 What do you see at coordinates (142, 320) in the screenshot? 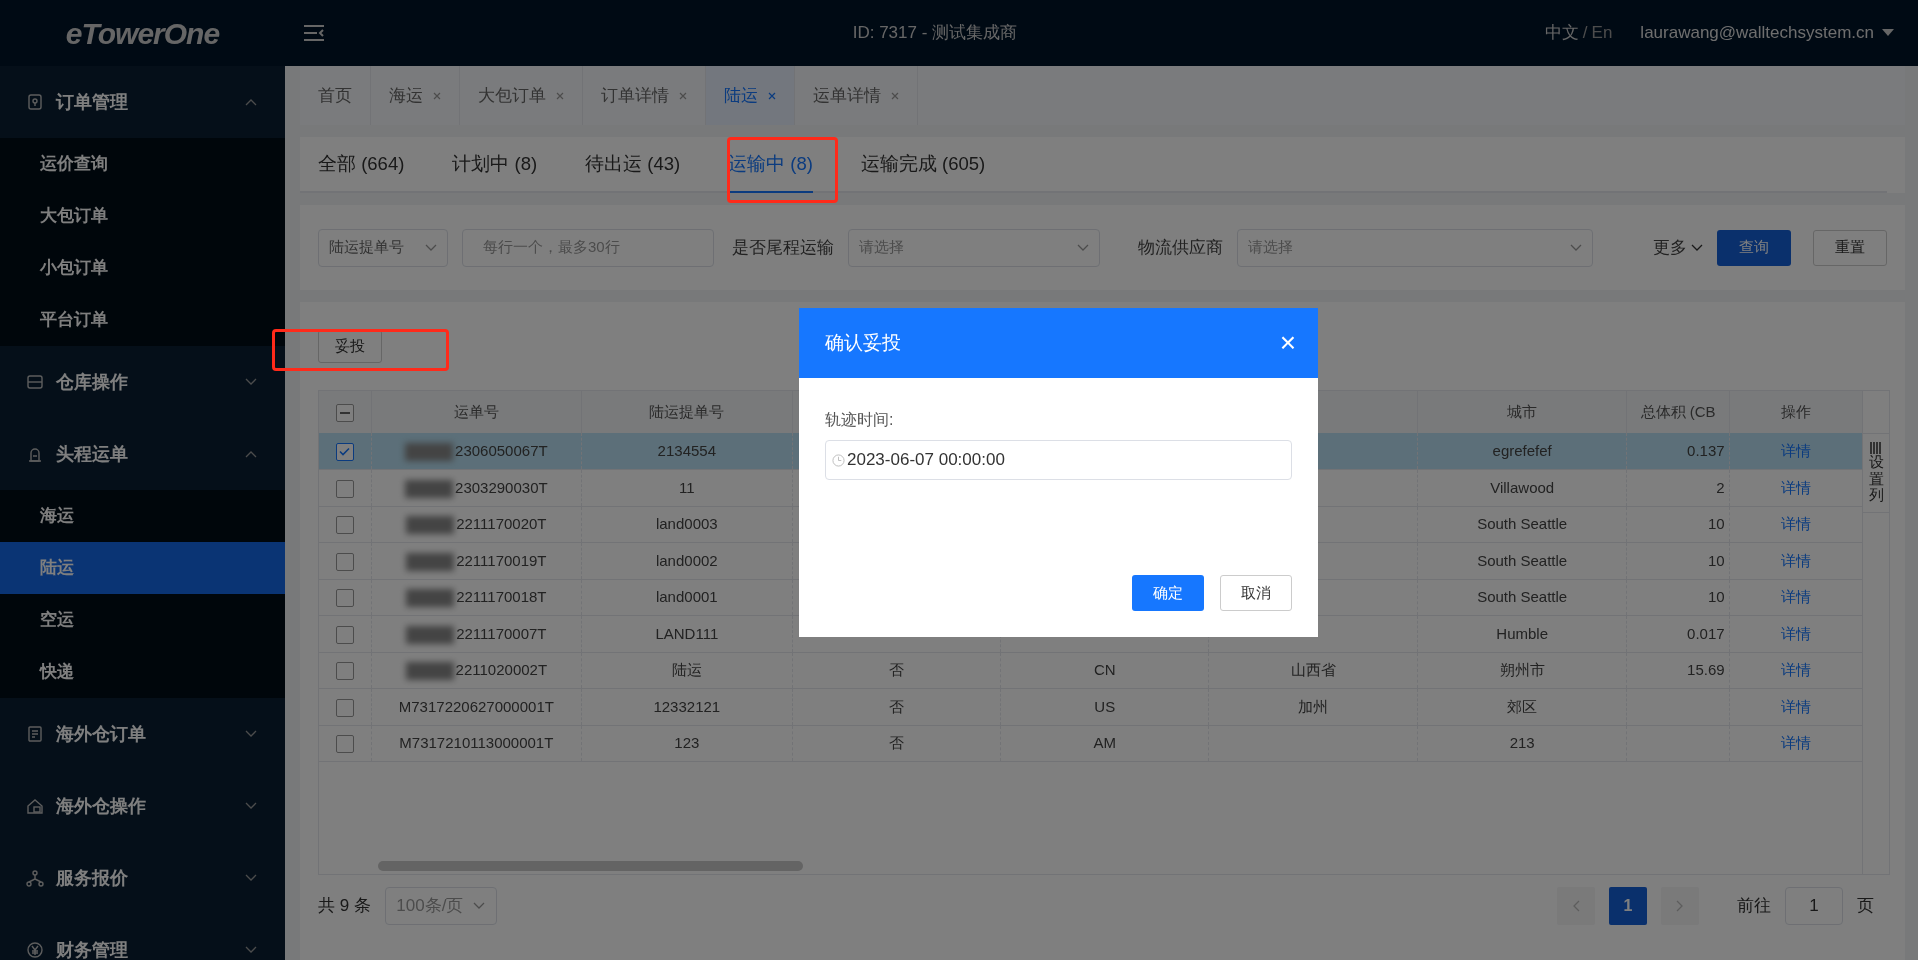
I see `menu-item: 平台订单` at bounding box center [142, 320].